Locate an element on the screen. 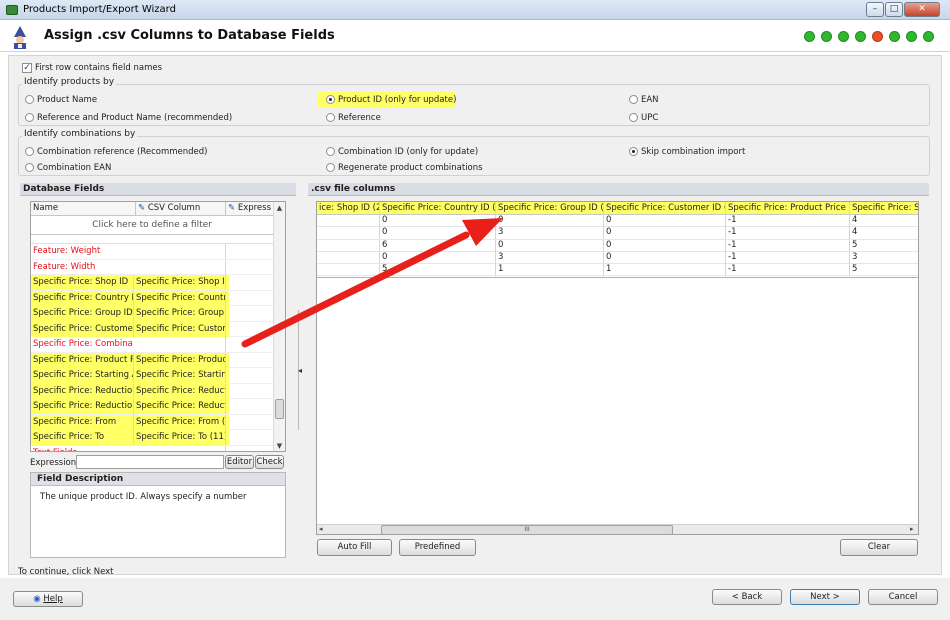  annotation-arrow is located at coordinates (372, 283).